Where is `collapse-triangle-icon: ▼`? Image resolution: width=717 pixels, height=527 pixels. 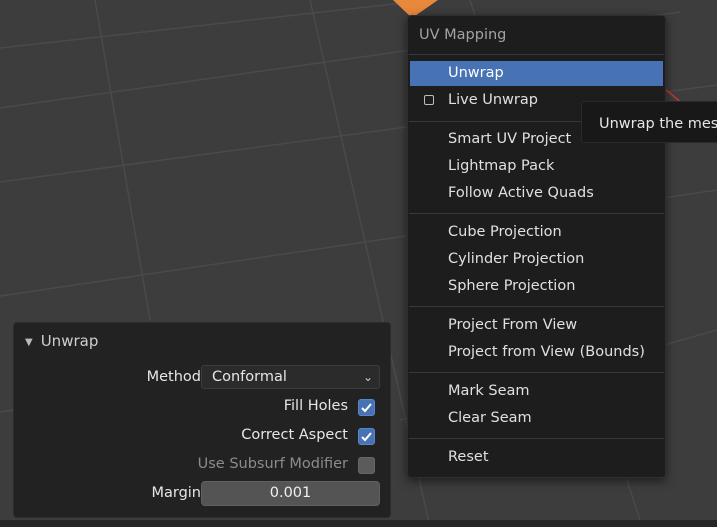 collapse-triangle-icon: ▼ is located at coordinates (29, 343).